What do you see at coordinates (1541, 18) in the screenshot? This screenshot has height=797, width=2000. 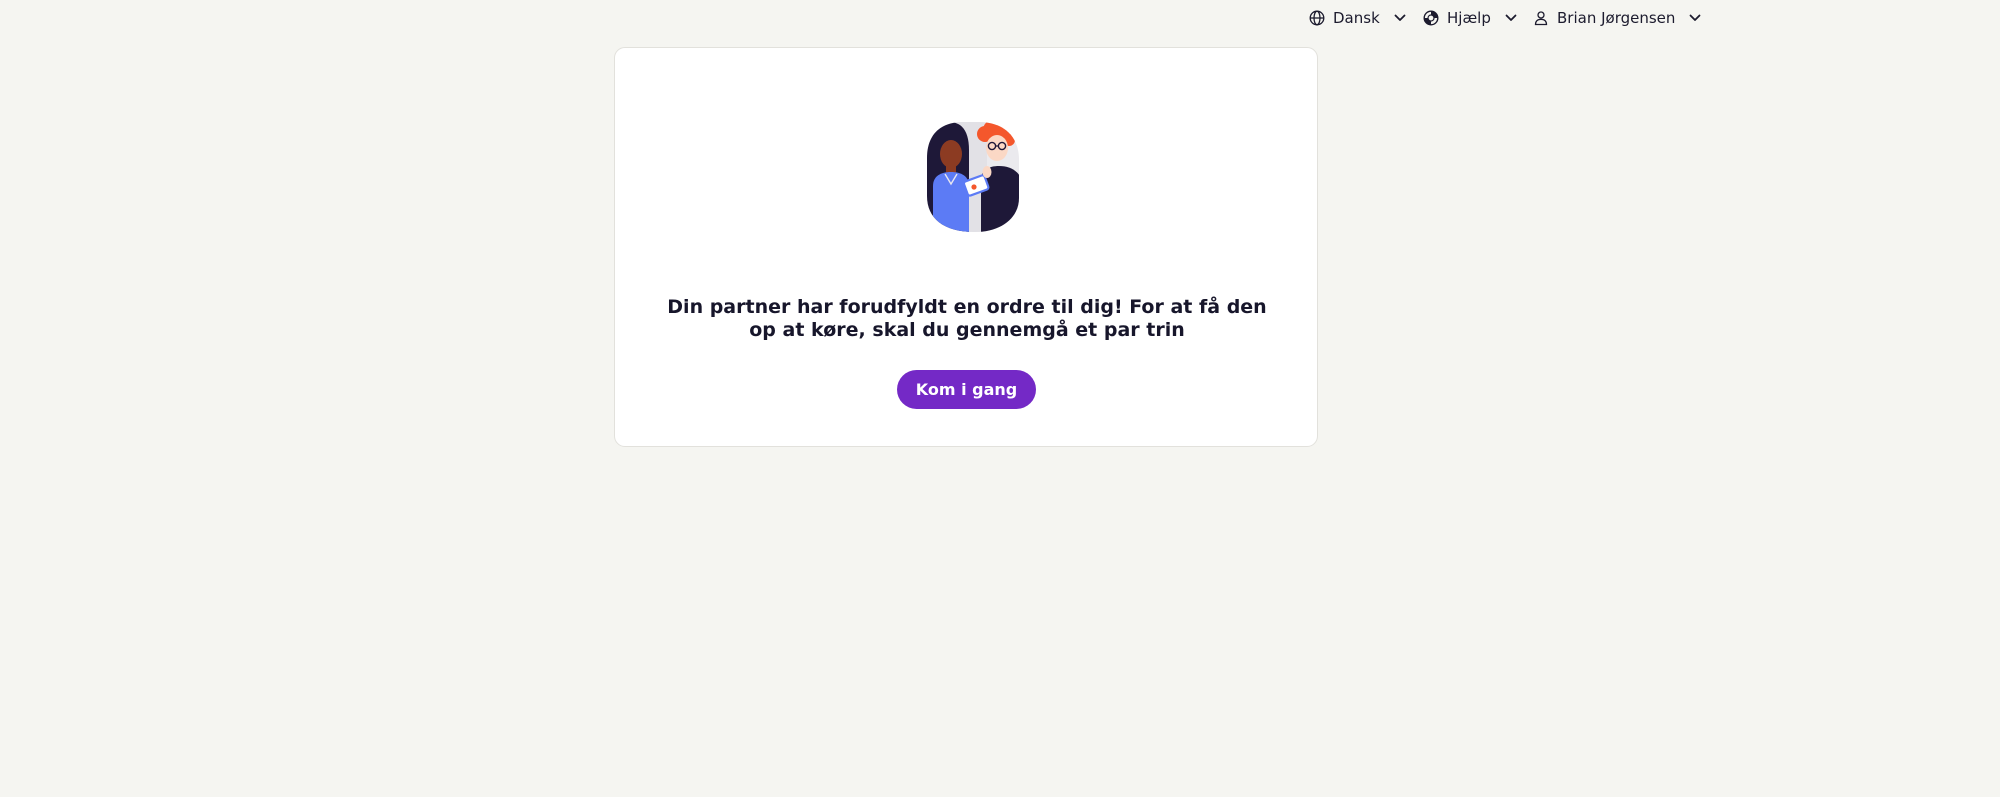 I see `person-icon` at bounding box center [1541, 18].